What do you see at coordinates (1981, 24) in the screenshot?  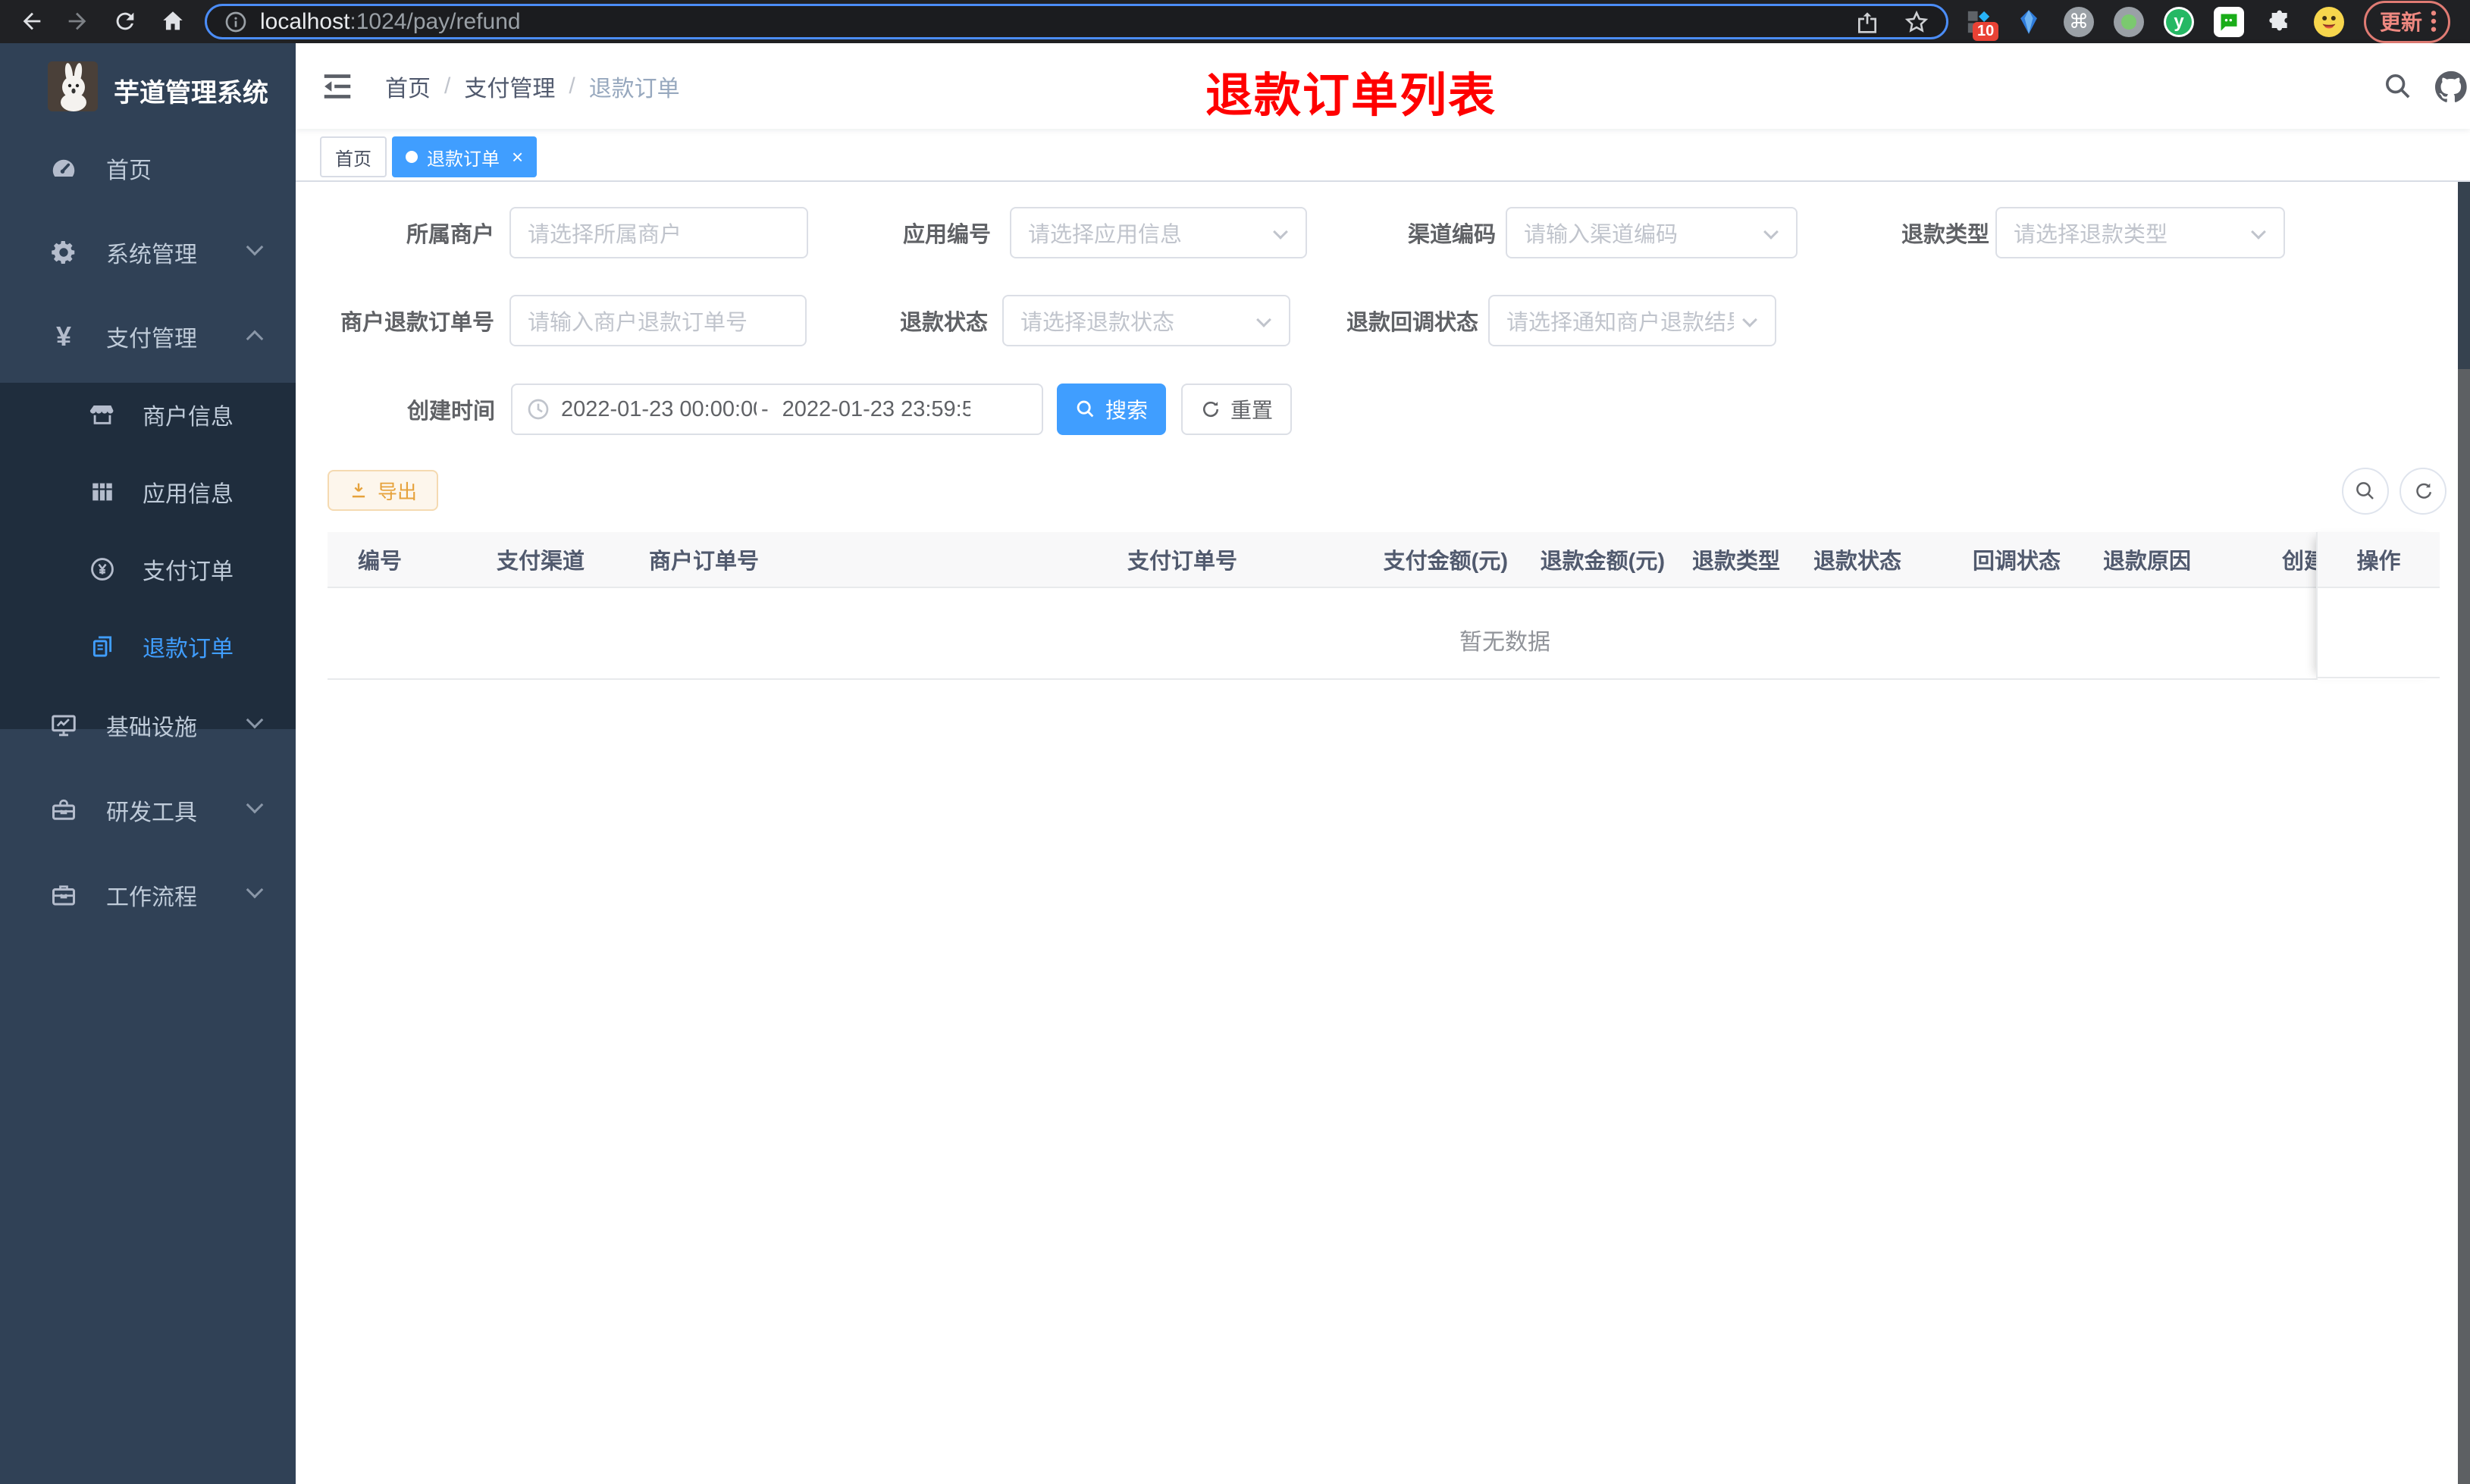 I see `extension-icon: 10` at bounding box center [1981, 24].